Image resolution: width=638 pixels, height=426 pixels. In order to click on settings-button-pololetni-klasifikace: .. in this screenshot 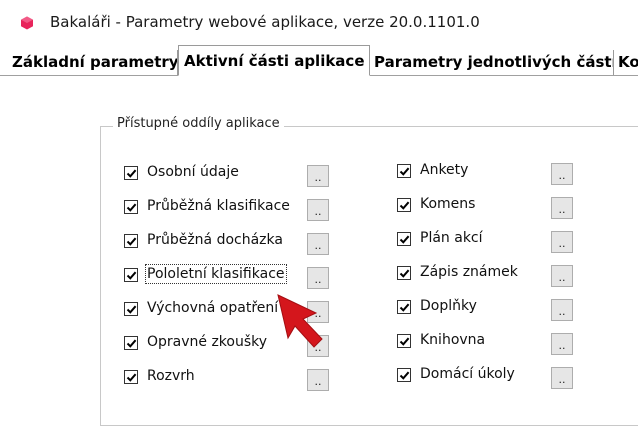, I will do `click(318, 278)`.